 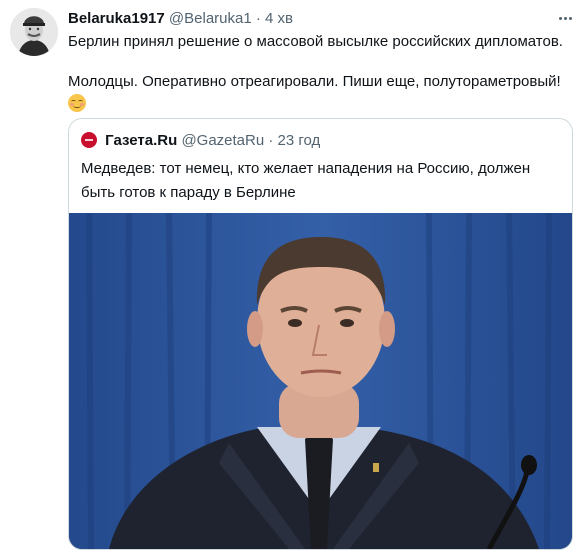 What do you see at coordinates (116, 18) in the screenshot?
I see `author-name: Belaruka1917` at bounding box center [116, 18].